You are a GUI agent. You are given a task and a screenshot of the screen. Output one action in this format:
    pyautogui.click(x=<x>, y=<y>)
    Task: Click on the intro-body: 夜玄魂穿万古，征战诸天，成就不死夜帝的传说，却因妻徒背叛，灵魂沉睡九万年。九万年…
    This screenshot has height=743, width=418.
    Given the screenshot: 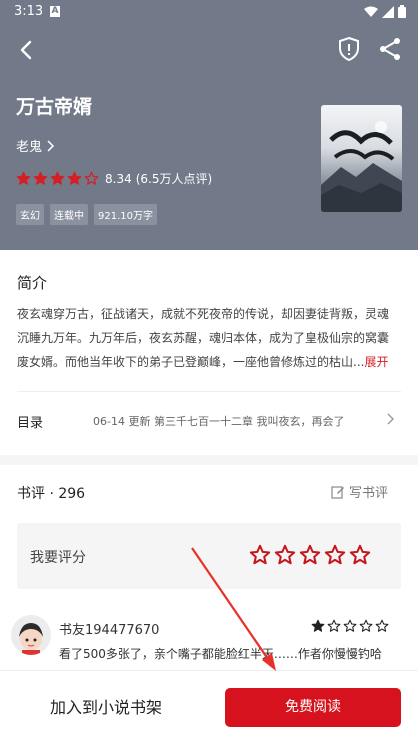 What is the action you would take?
    pyautogui.click(x=203, y=338)
    